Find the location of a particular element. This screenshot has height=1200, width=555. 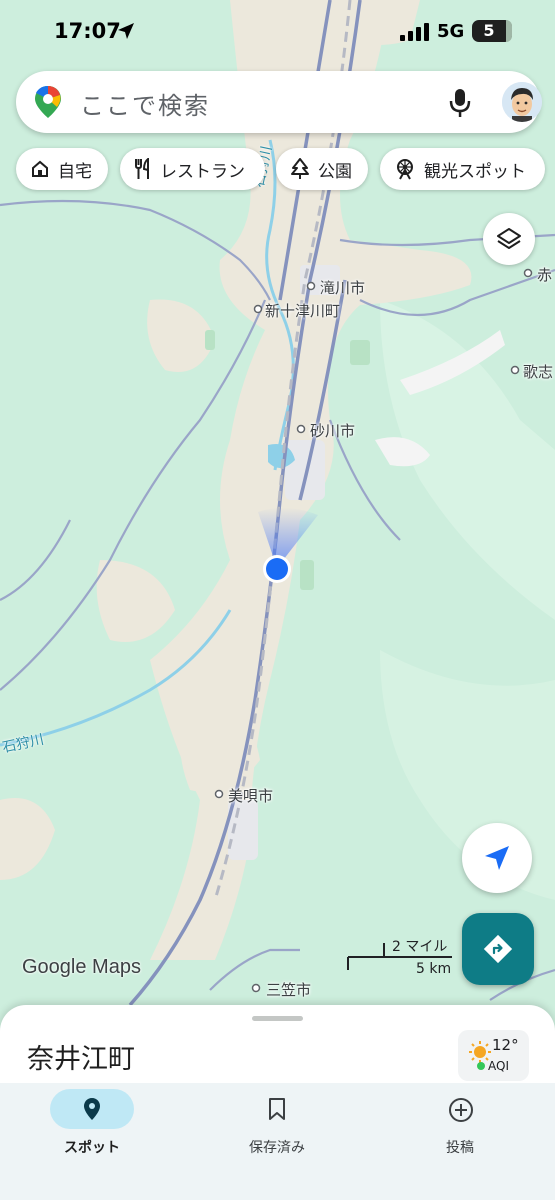

scale-metric: 5 km is located at coordinates (434, 969).